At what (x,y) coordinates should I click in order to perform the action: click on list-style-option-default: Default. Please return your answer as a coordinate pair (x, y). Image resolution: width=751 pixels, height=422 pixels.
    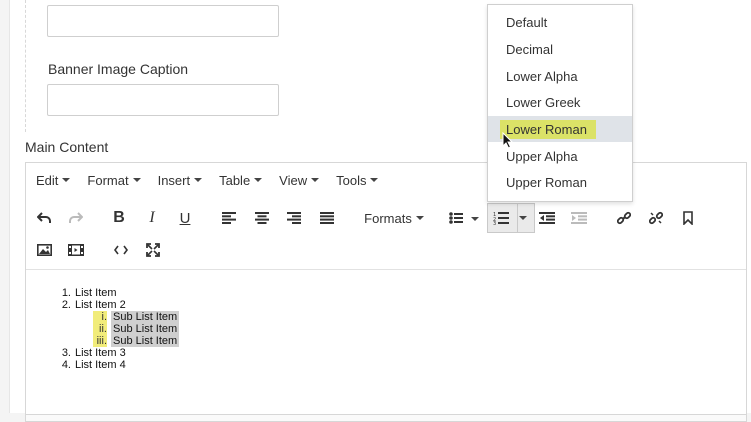
    Looking at the image, I should click on (560, 22).